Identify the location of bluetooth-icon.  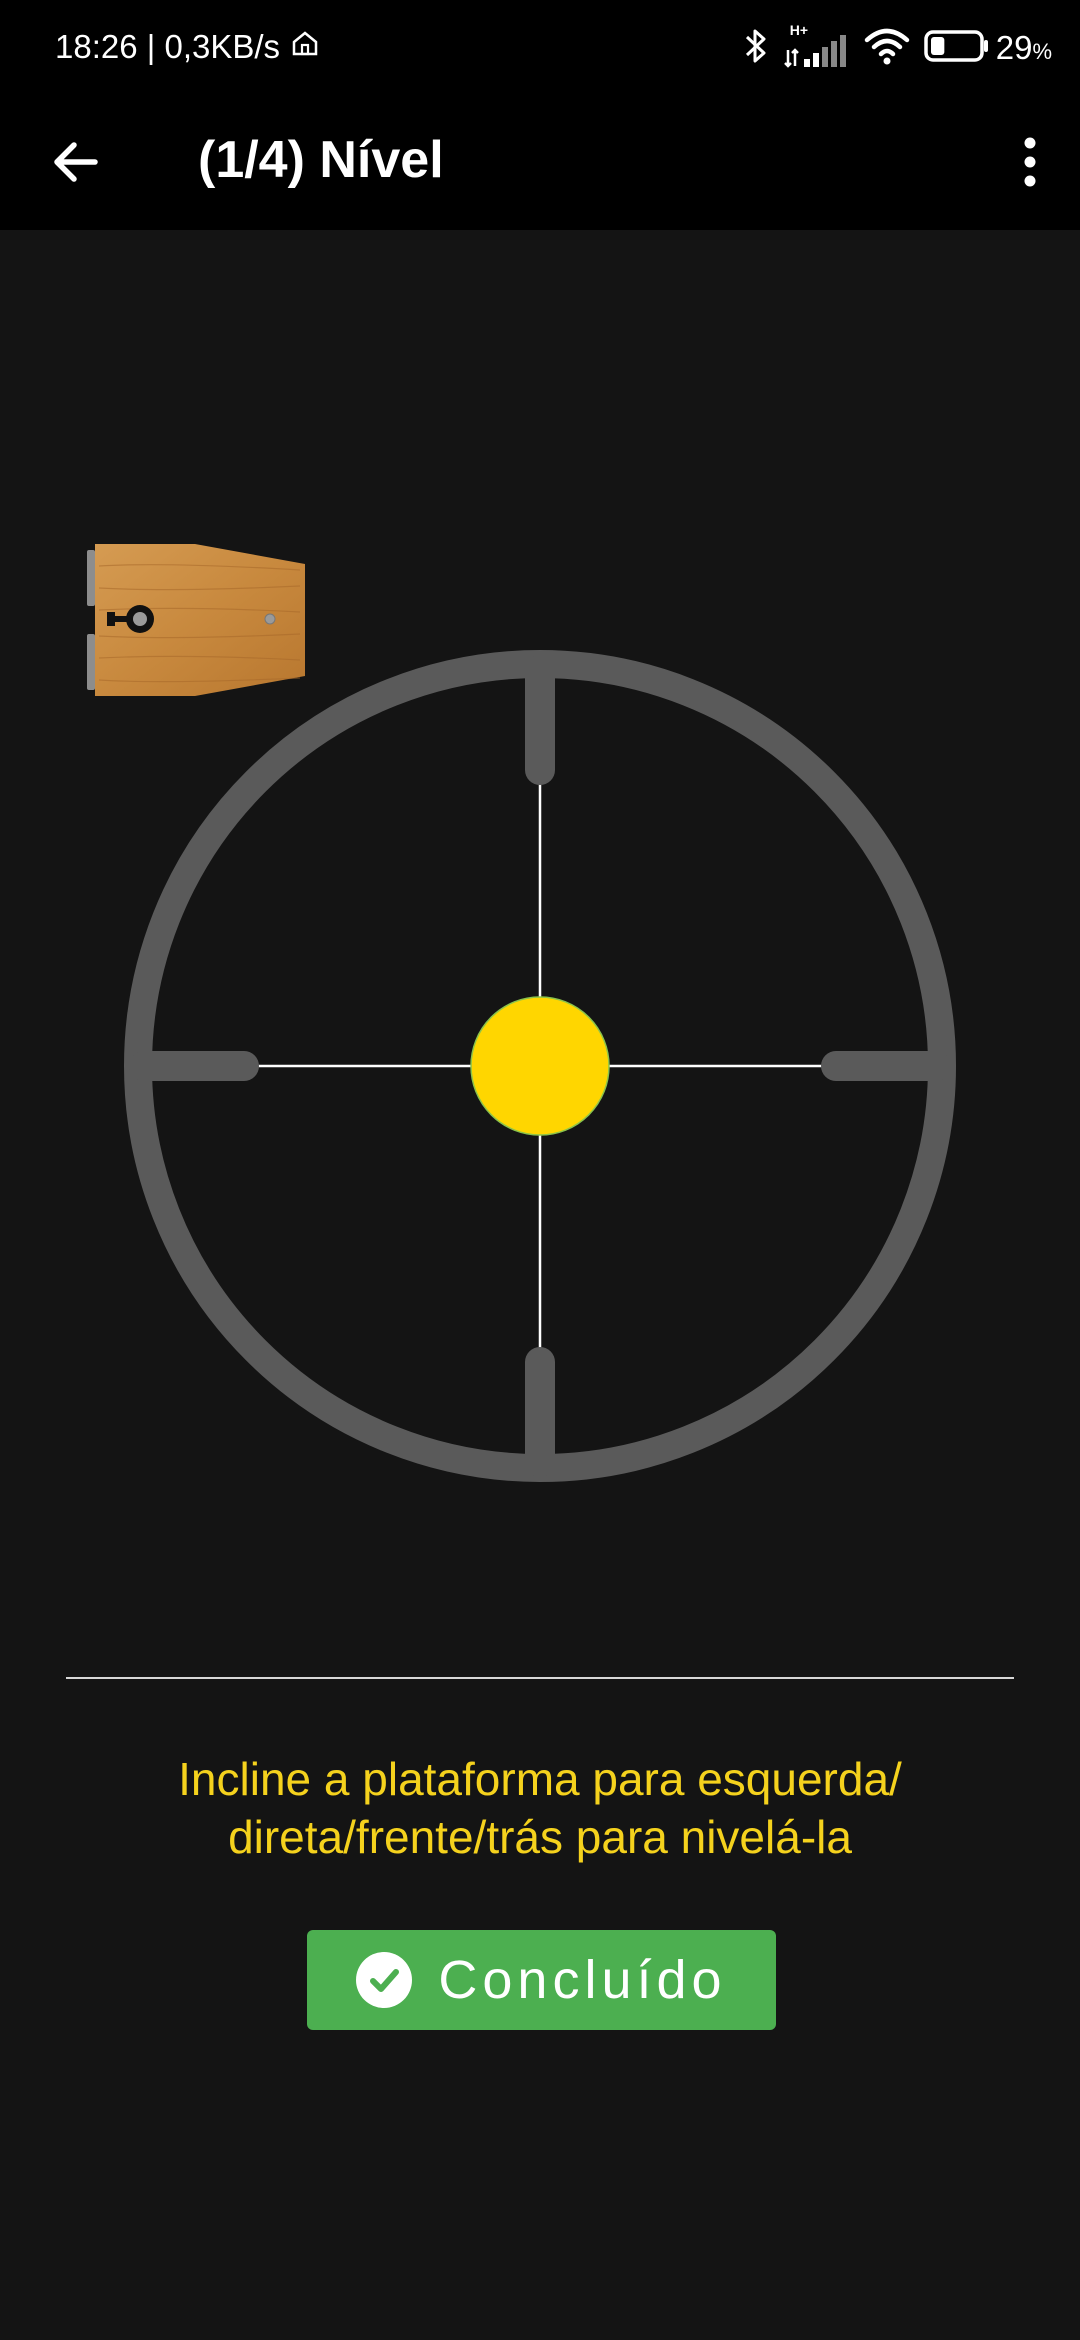
(756, 48).